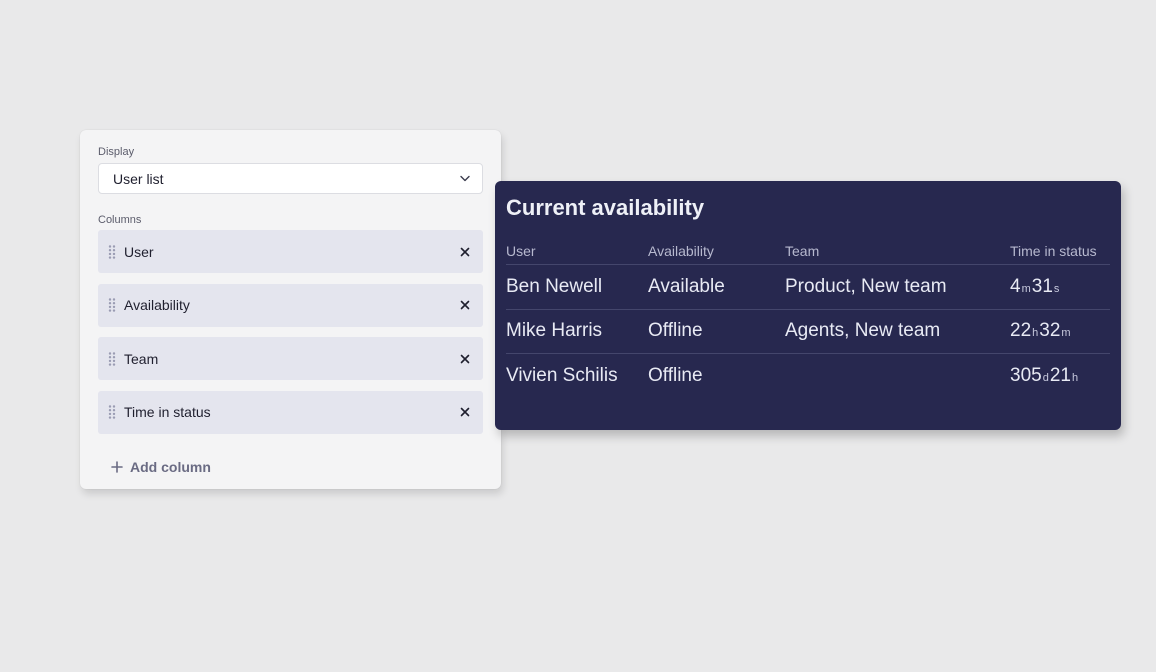 The width and height of the screenshot is (1156, 672). What do you see at coordinates (120, 220) in the screenshot?
I see `columns-label: Columns` at bounding box center [120, 220].